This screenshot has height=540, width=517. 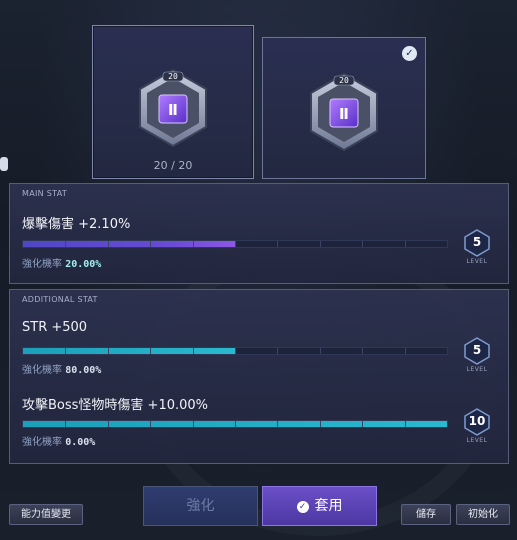 What do you see at coordinates (55, 327) in the screenshot?
I see `additional-stat-1-name: STR +500` at bounding box center [55, 327].